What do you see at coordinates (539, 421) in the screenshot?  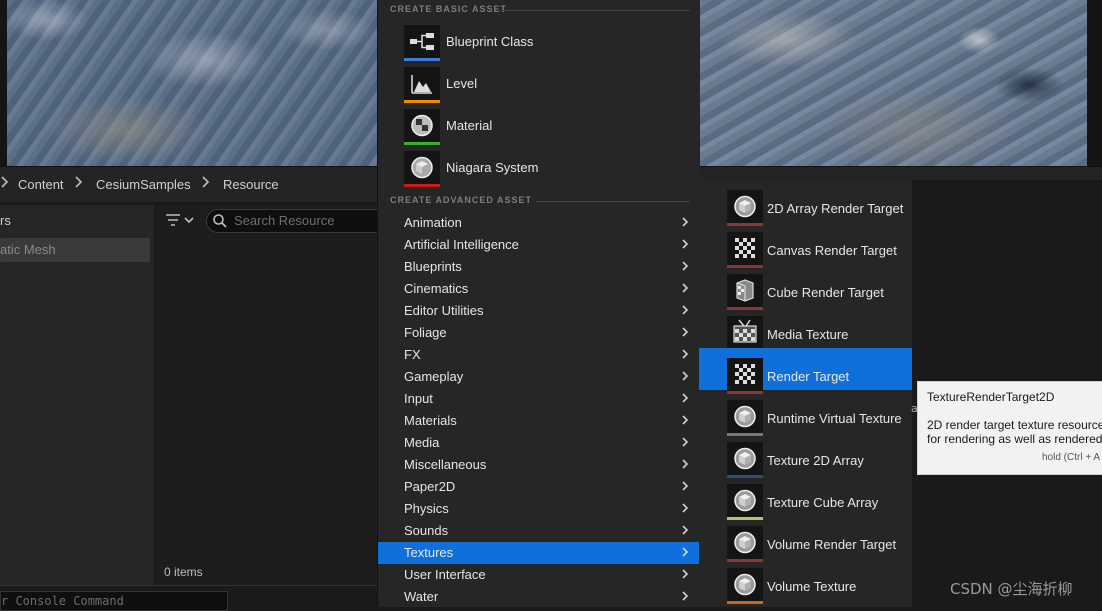 I see `menu-item-materials: Materials` at bounding box center [539, 421].